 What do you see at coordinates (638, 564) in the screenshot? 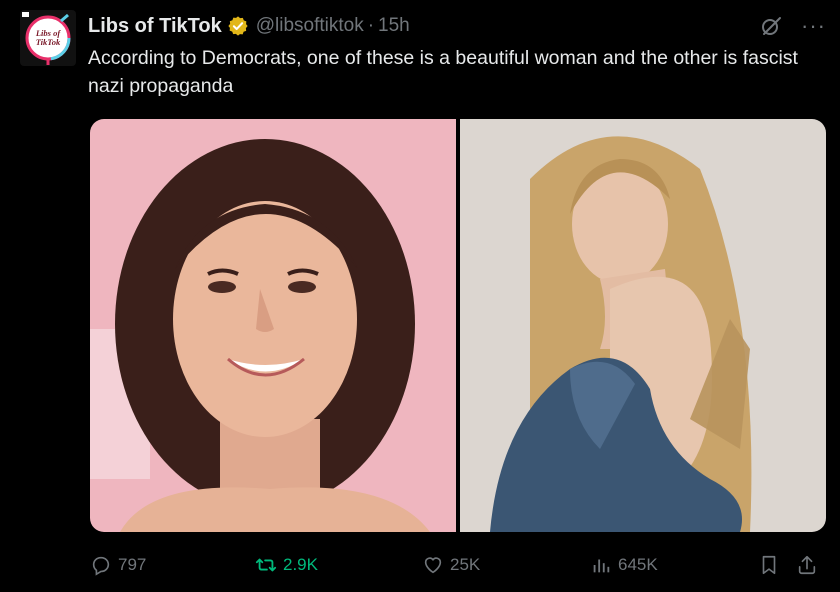
I see `view-count: 645K` at bounding box center [638, 564].